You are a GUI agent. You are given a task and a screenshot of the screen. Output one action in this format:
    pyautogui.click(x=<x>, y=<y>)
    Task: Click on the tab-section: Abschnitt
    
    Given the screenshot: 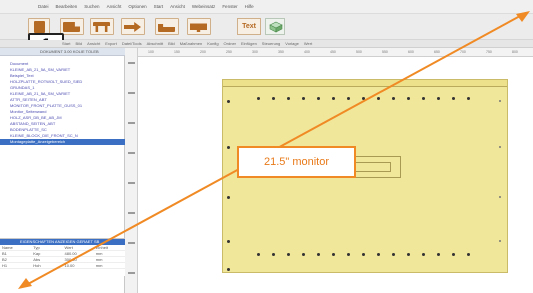 What is the action you would take?
    pyautogui.click(x=155, y=43)
    